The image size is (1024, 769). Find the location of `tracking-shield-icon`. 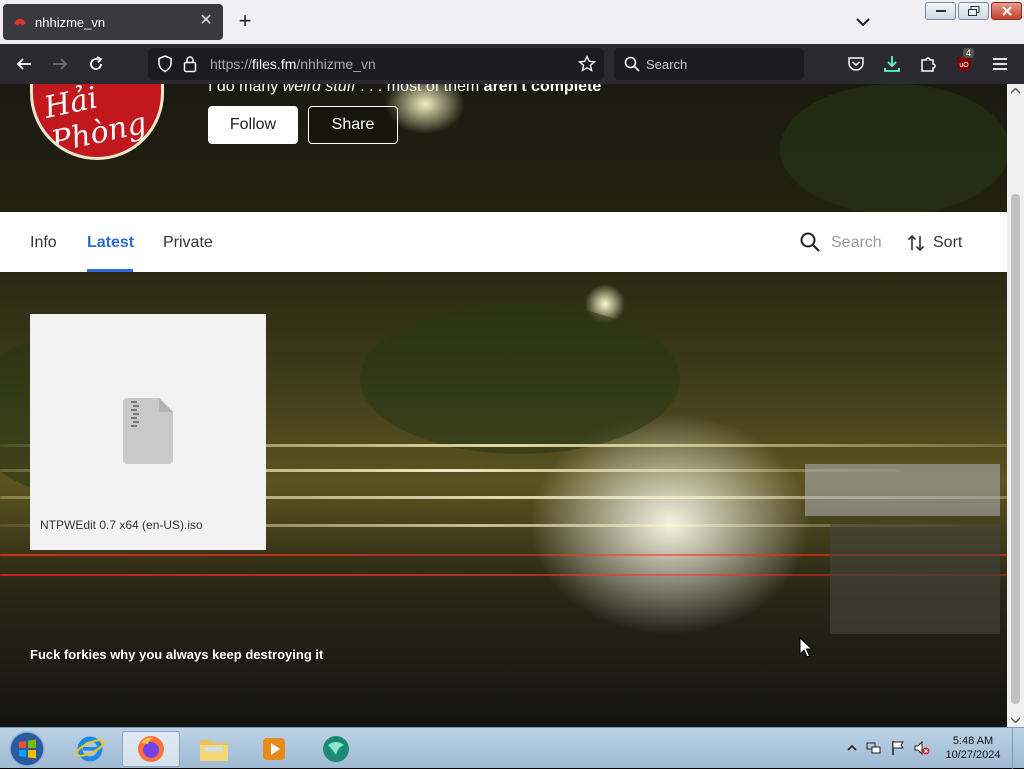

tracking-shield-icon is located at coordinates (165, 64).